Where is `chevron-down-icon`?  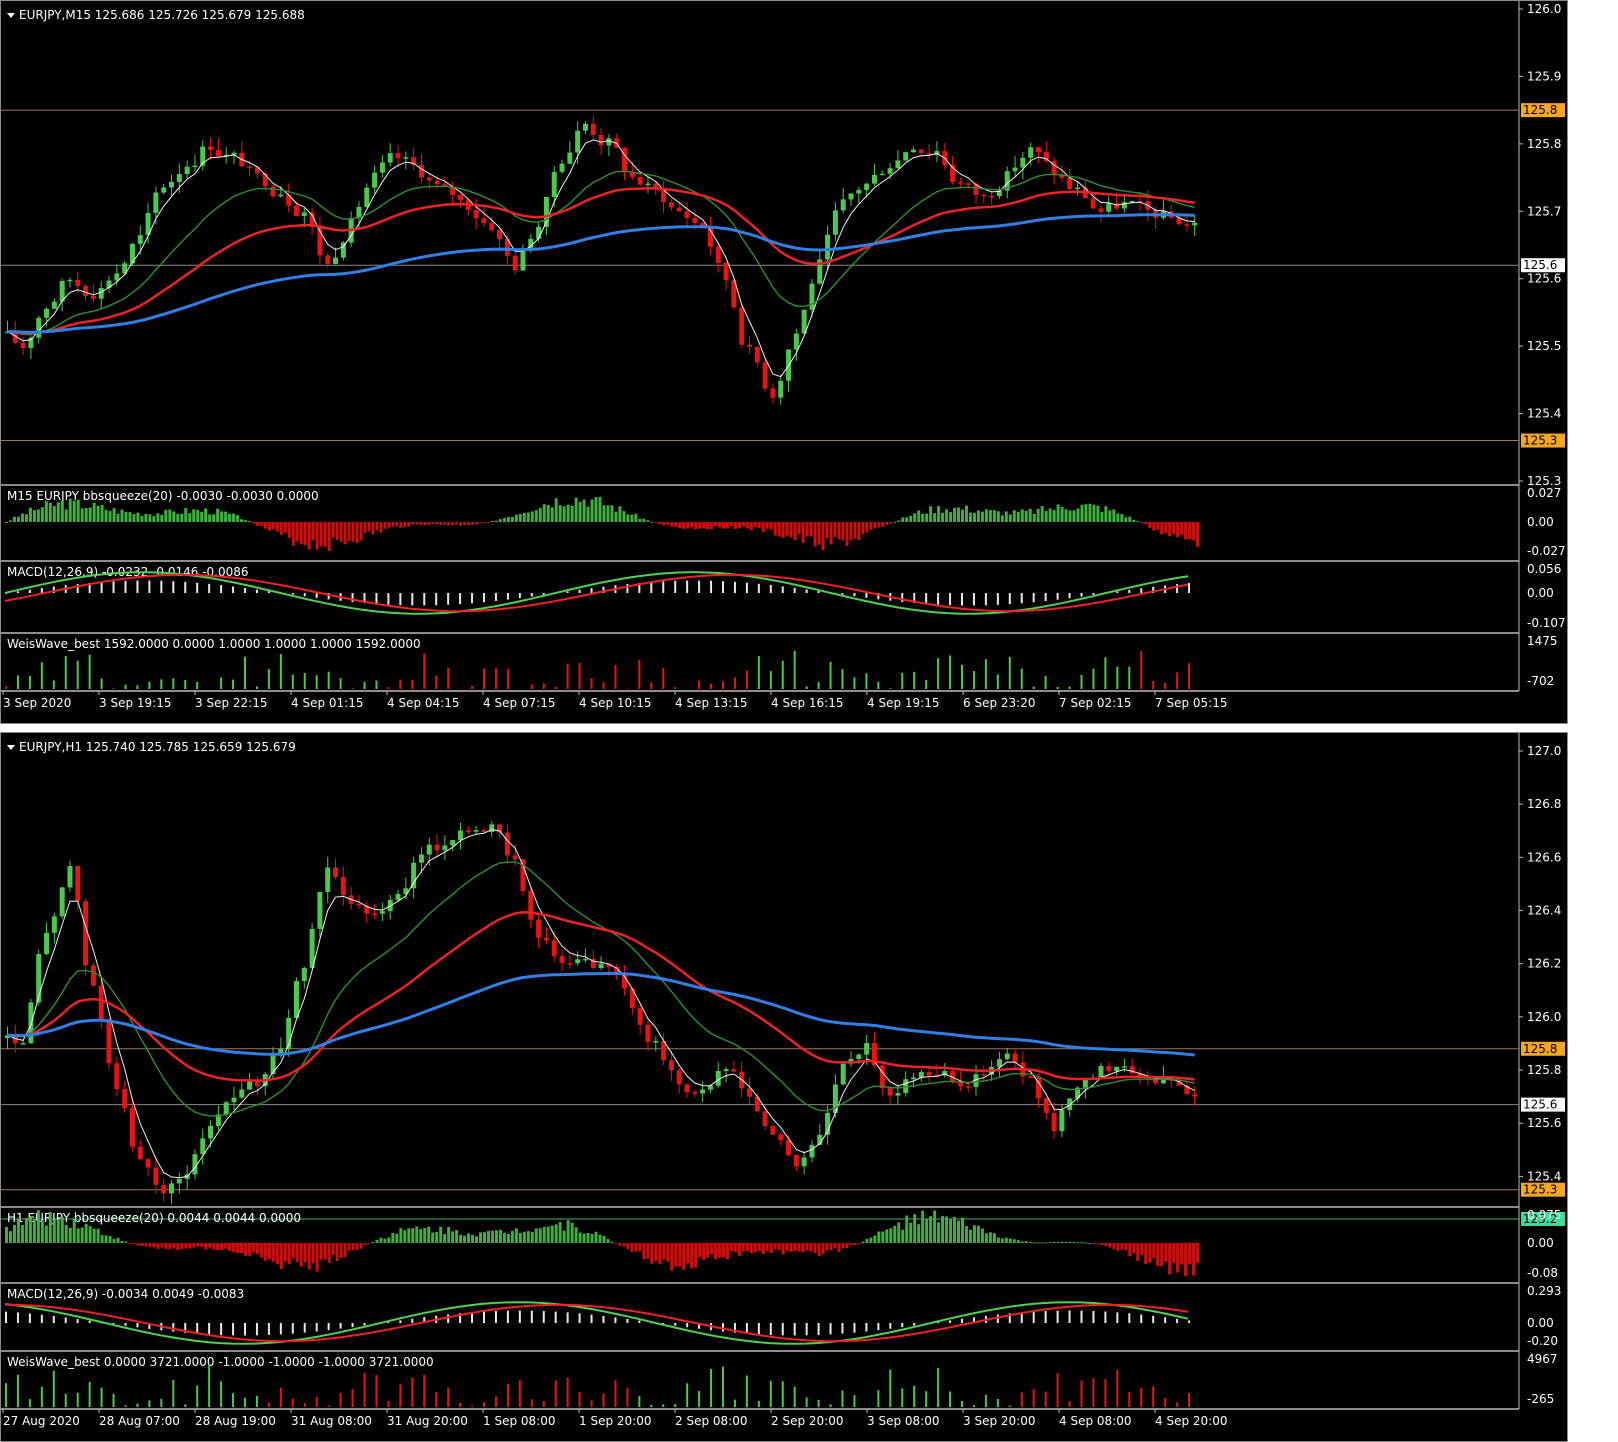 chevron-down-icon is located at coordinates (11, 15).